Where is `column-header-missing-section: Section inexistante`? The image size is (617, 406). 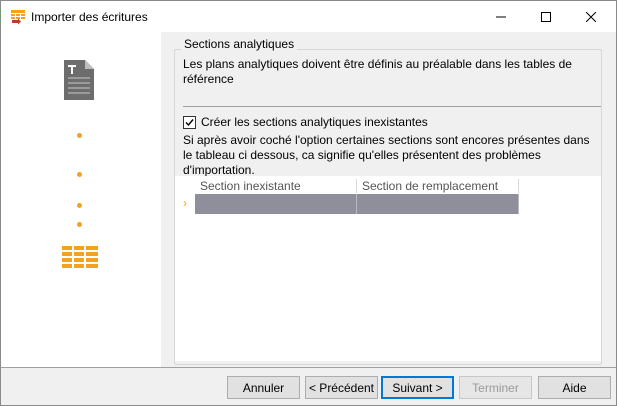
column-header-missing-section: Section inexistante is located at coordinates (276, 186).